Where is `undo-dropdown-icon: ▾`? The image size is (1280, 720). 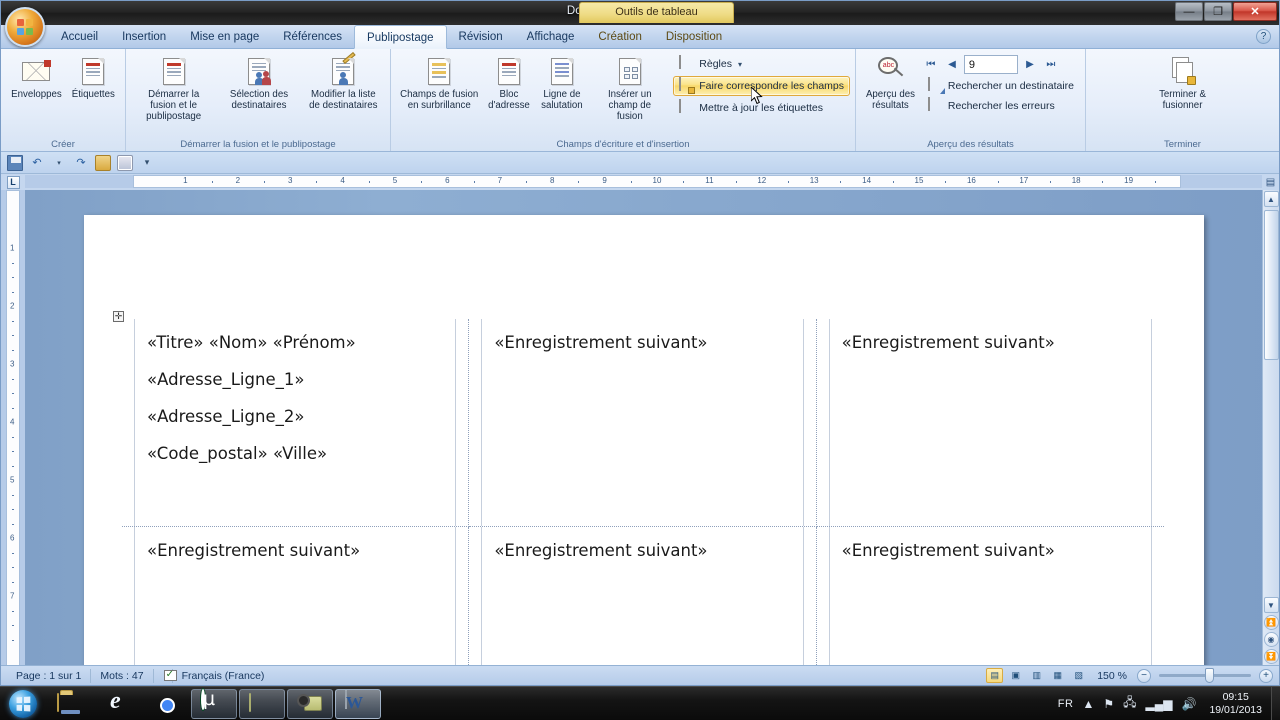 undo-dropdown-icon: ▾ is located at coordinates (59, 163).